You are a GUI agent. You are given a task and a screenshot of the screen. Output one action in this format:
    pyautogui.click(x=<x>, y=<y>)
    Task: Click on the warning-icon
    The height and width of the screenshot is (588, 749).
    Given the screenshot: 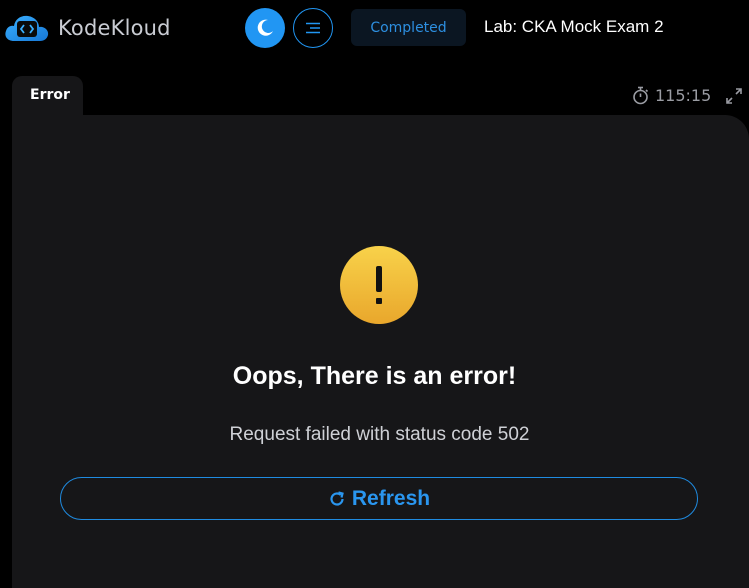 What is the action you would take?
    pyautogui.click(x=379, y=285)
    